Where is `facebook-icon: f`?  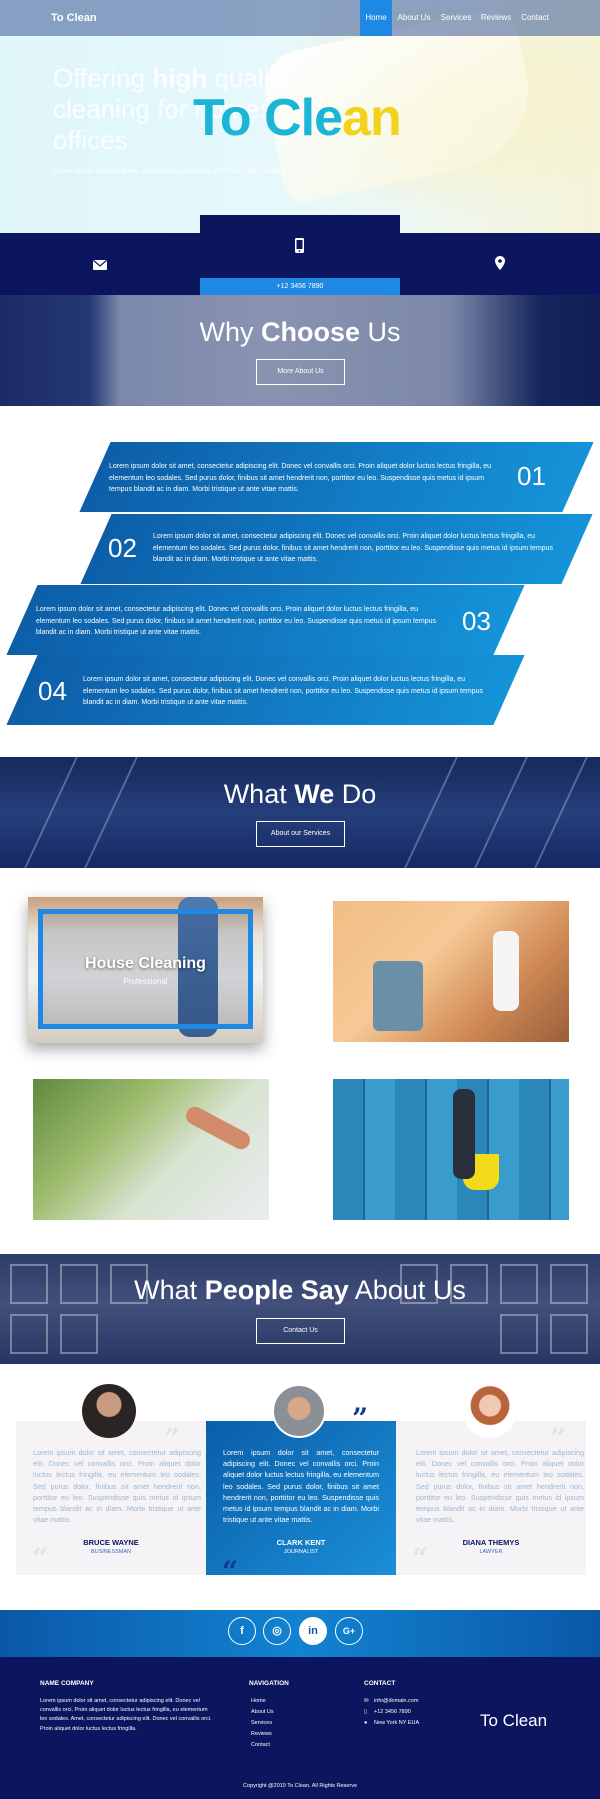
facebook-icon: f is located at coordinates (242, 1631).